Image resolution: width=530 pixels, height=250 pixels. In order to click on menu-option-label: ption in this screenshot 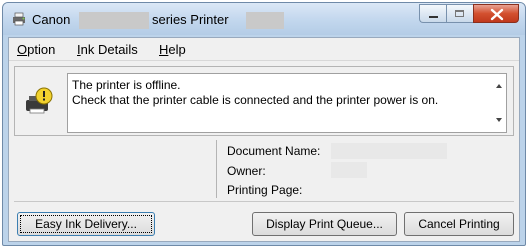, I will do `click(41, 49)`.